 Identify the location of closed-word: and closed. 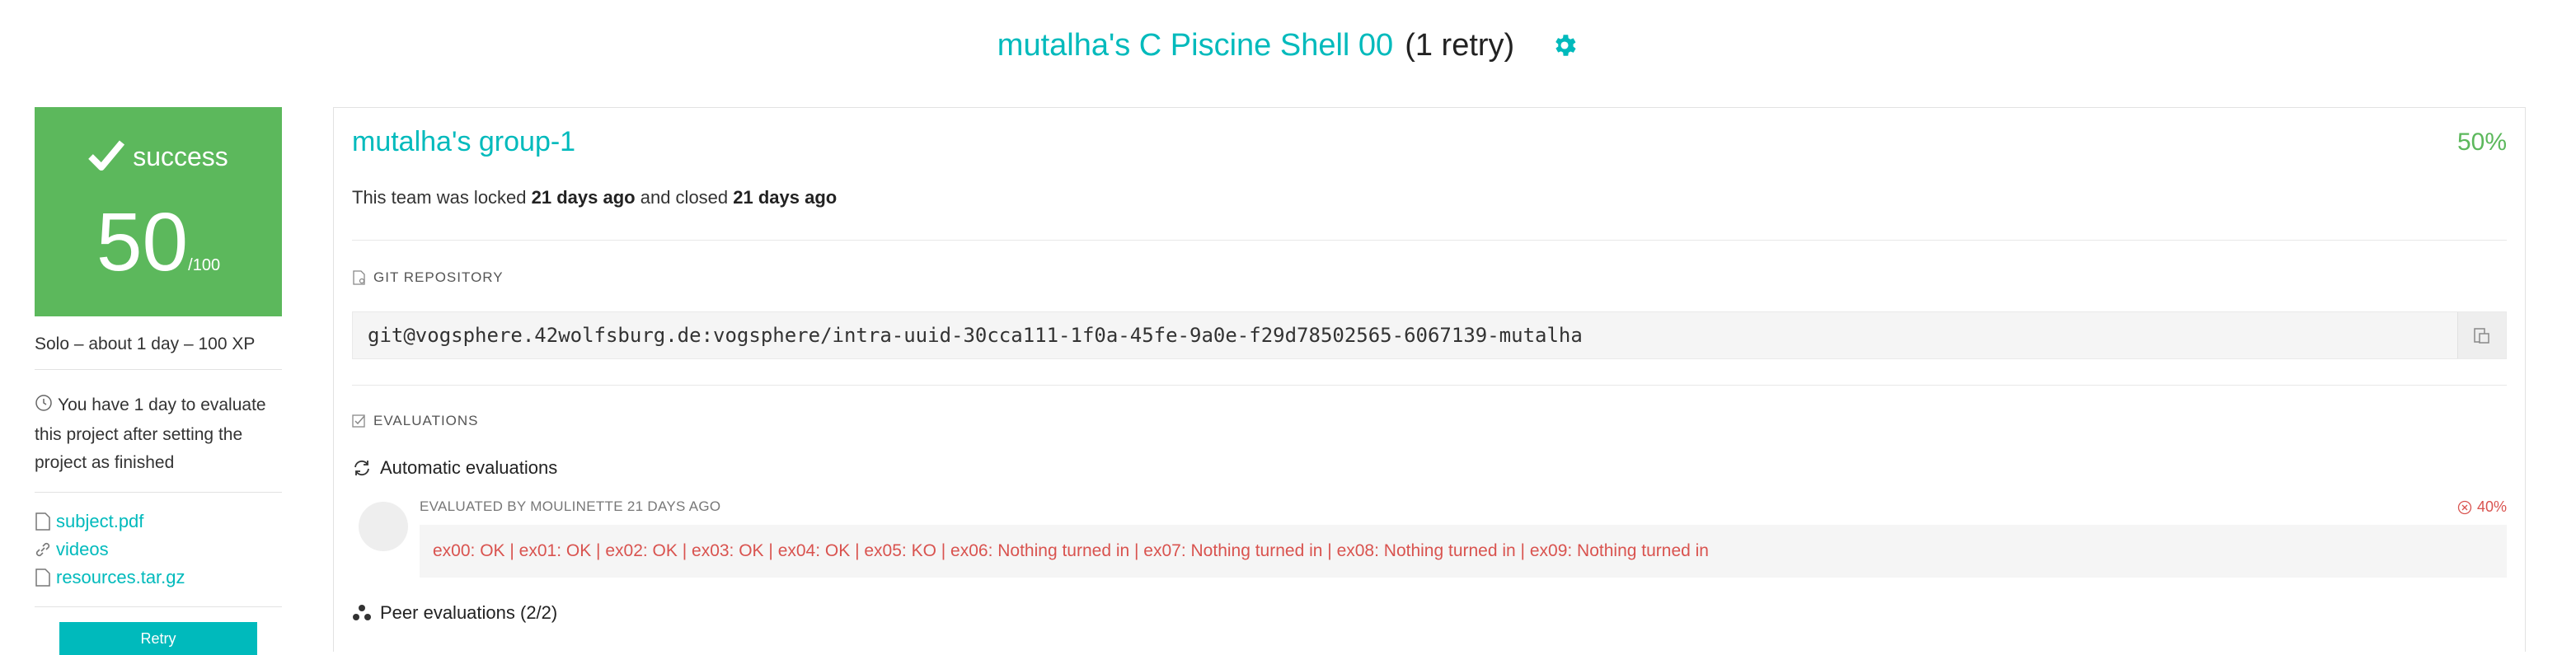
(685, 197).